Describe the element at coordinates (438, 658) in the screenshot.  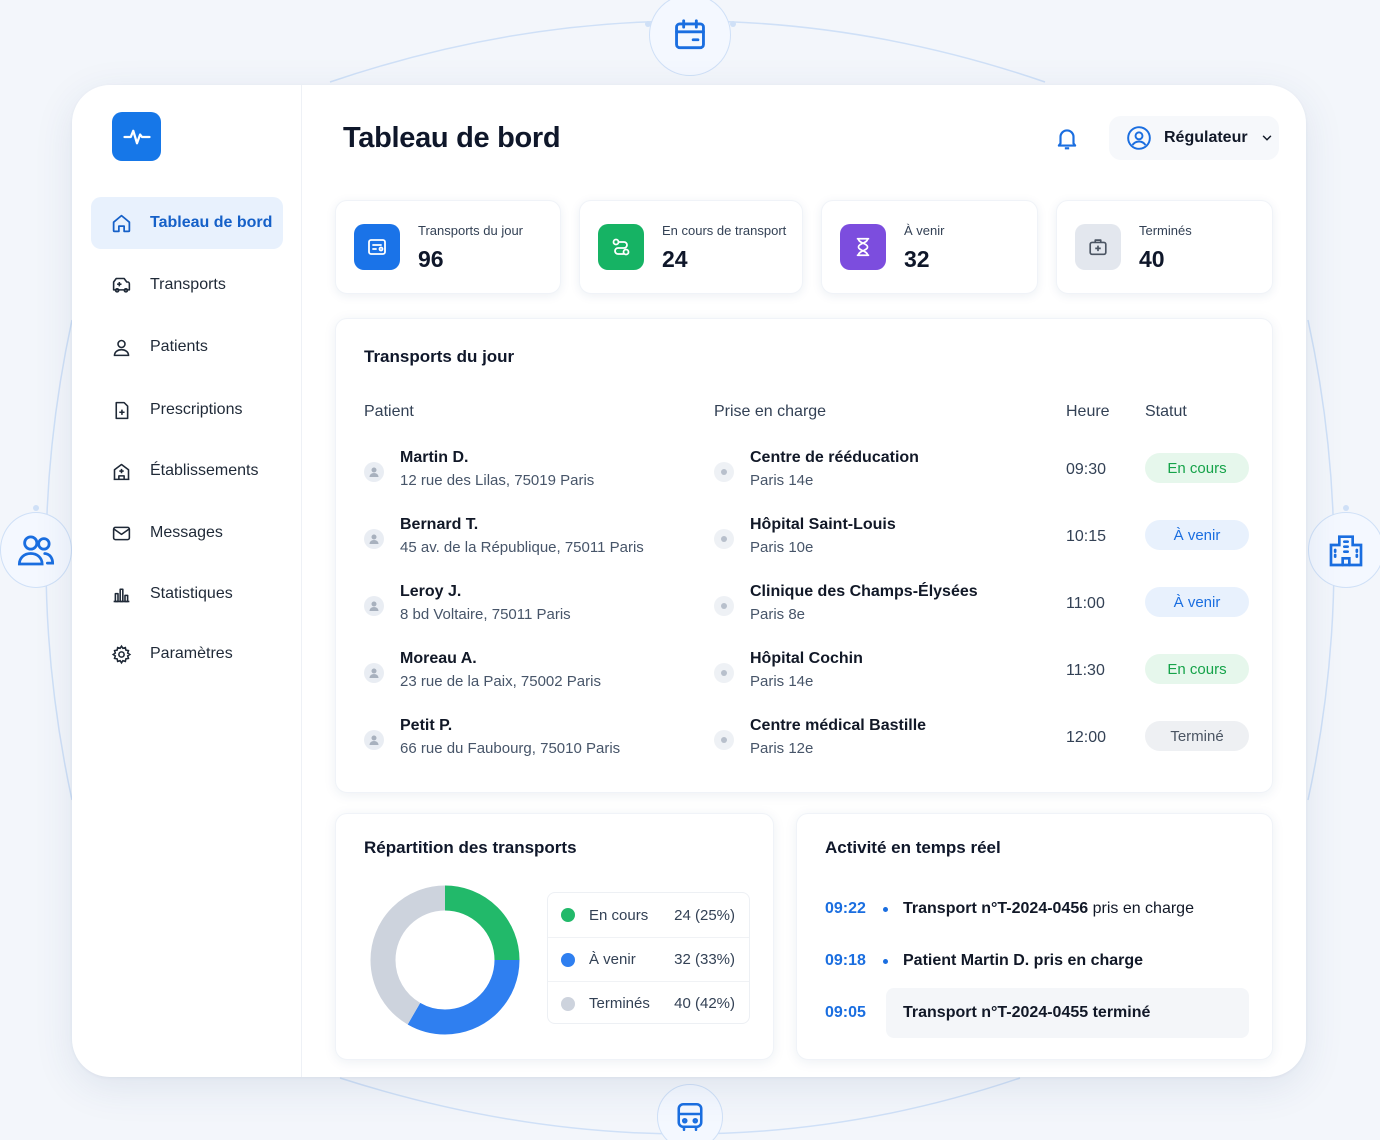
I see `patient-name: Moreau A.` at that location.